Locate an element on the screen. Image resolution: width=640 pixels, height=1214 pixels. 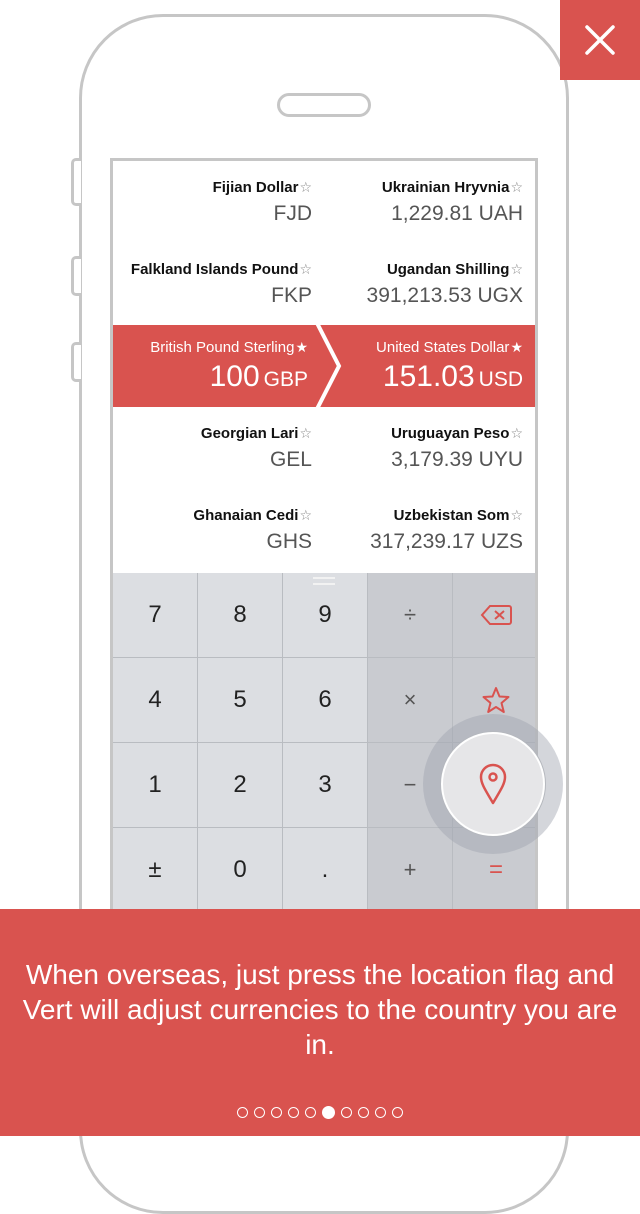
close-icon is located at coordinates (600, 40).